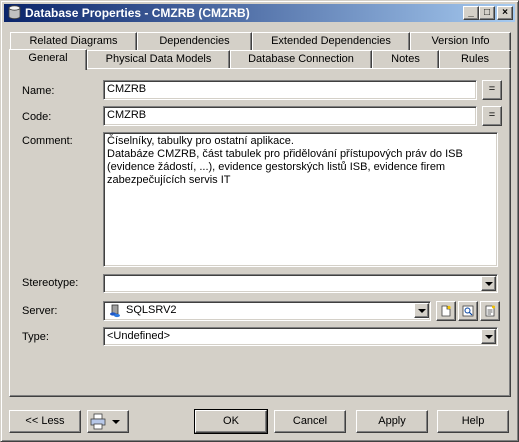 The image size is (519, 442). I want to click on name-label: Name:, so click(38, 91).